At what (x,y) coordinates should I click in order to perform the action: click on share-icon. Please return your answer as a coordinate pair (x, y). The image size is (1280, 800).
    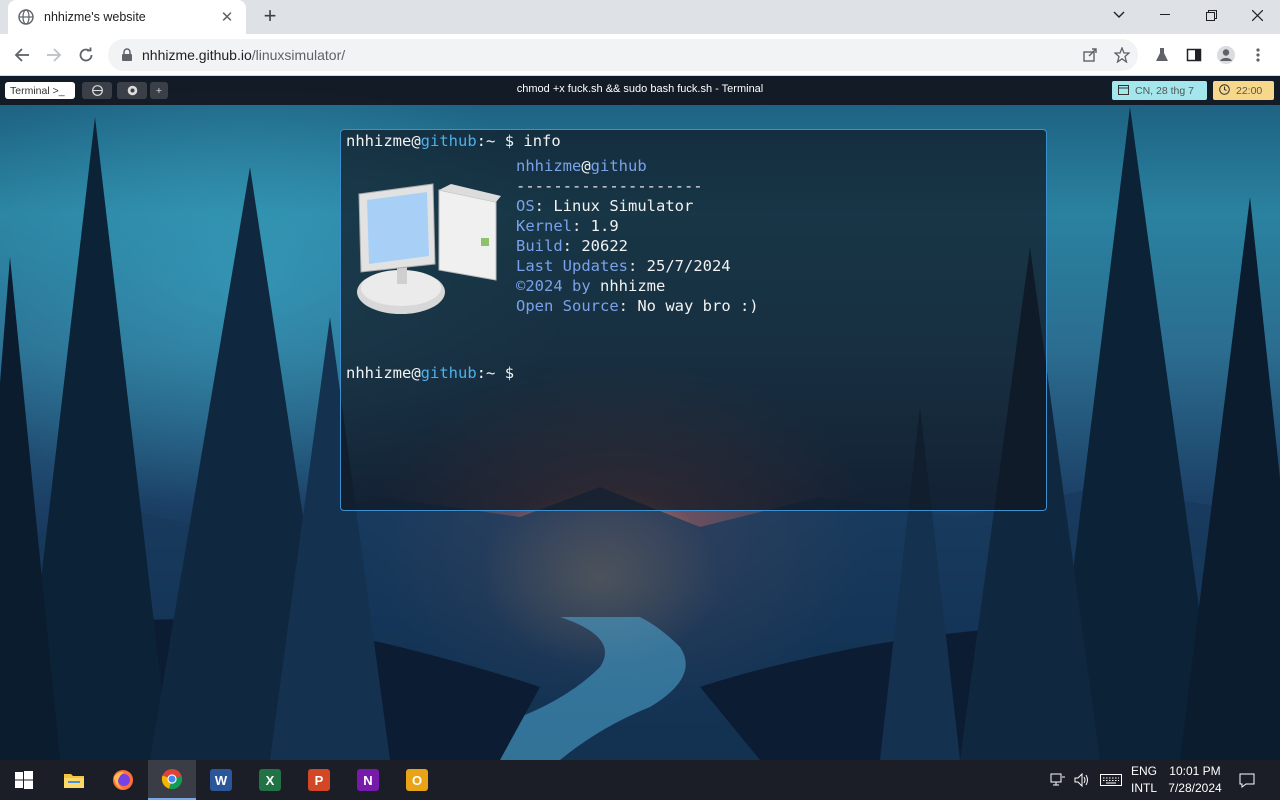
    Looking at the image, I should click on (1090, 55).